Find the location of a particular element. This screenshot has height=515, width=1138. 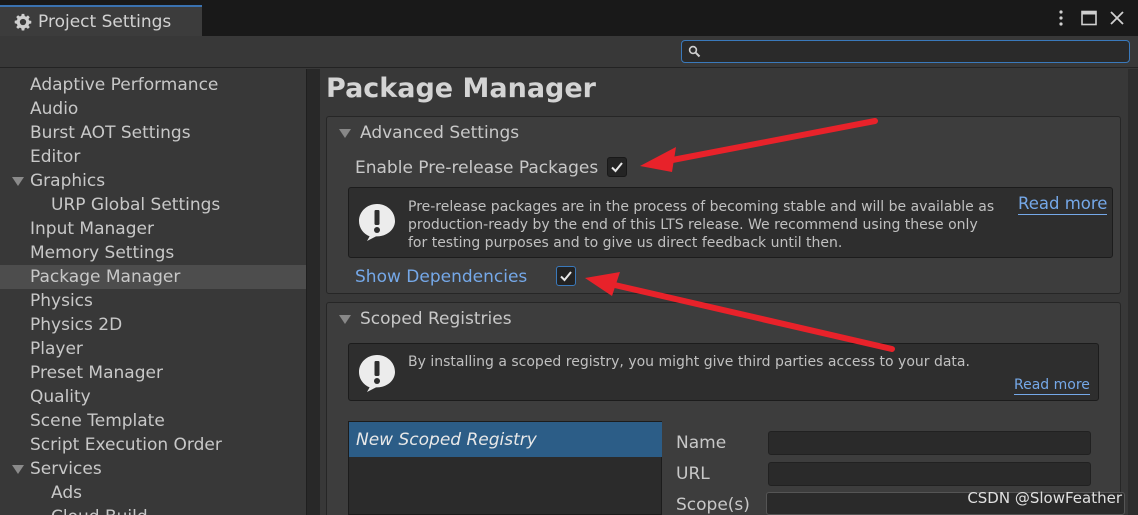

title-bar: Project Settings is located at coordinates (569, 18).